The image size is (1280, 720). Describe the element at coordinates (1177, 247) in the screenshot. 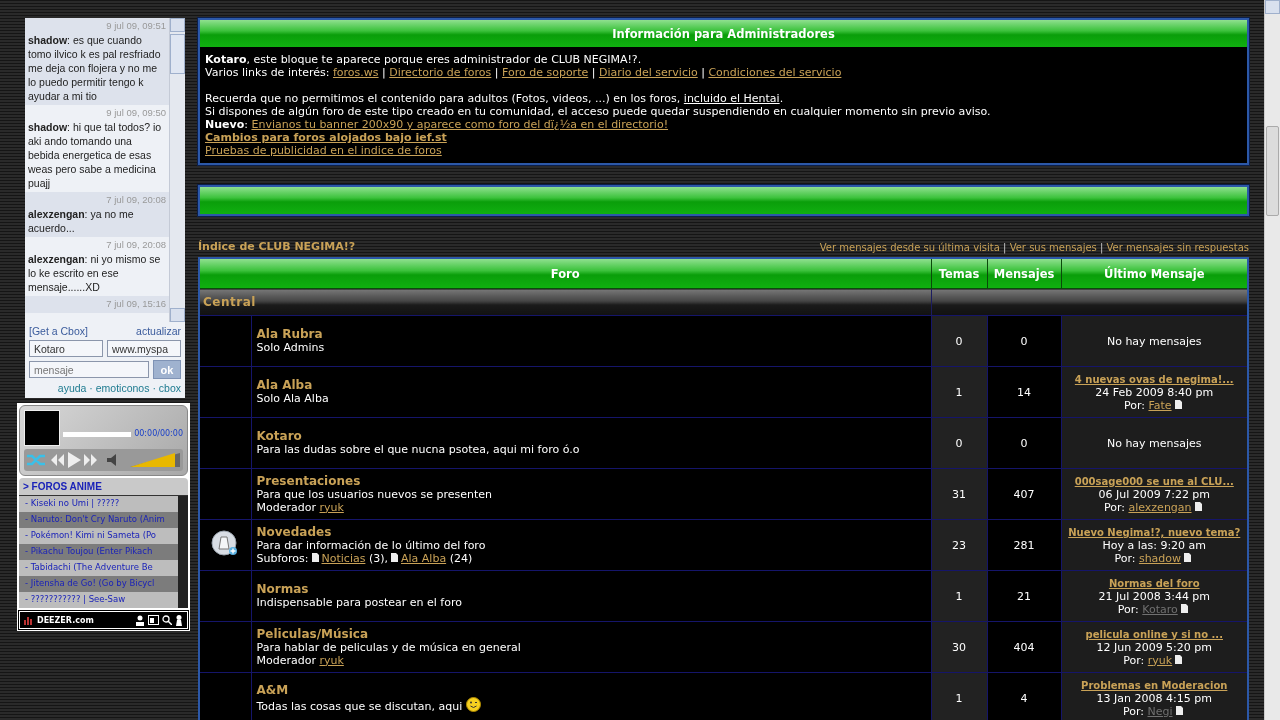

I see `index-link: Ver mensajes sin respuestas` at that location.